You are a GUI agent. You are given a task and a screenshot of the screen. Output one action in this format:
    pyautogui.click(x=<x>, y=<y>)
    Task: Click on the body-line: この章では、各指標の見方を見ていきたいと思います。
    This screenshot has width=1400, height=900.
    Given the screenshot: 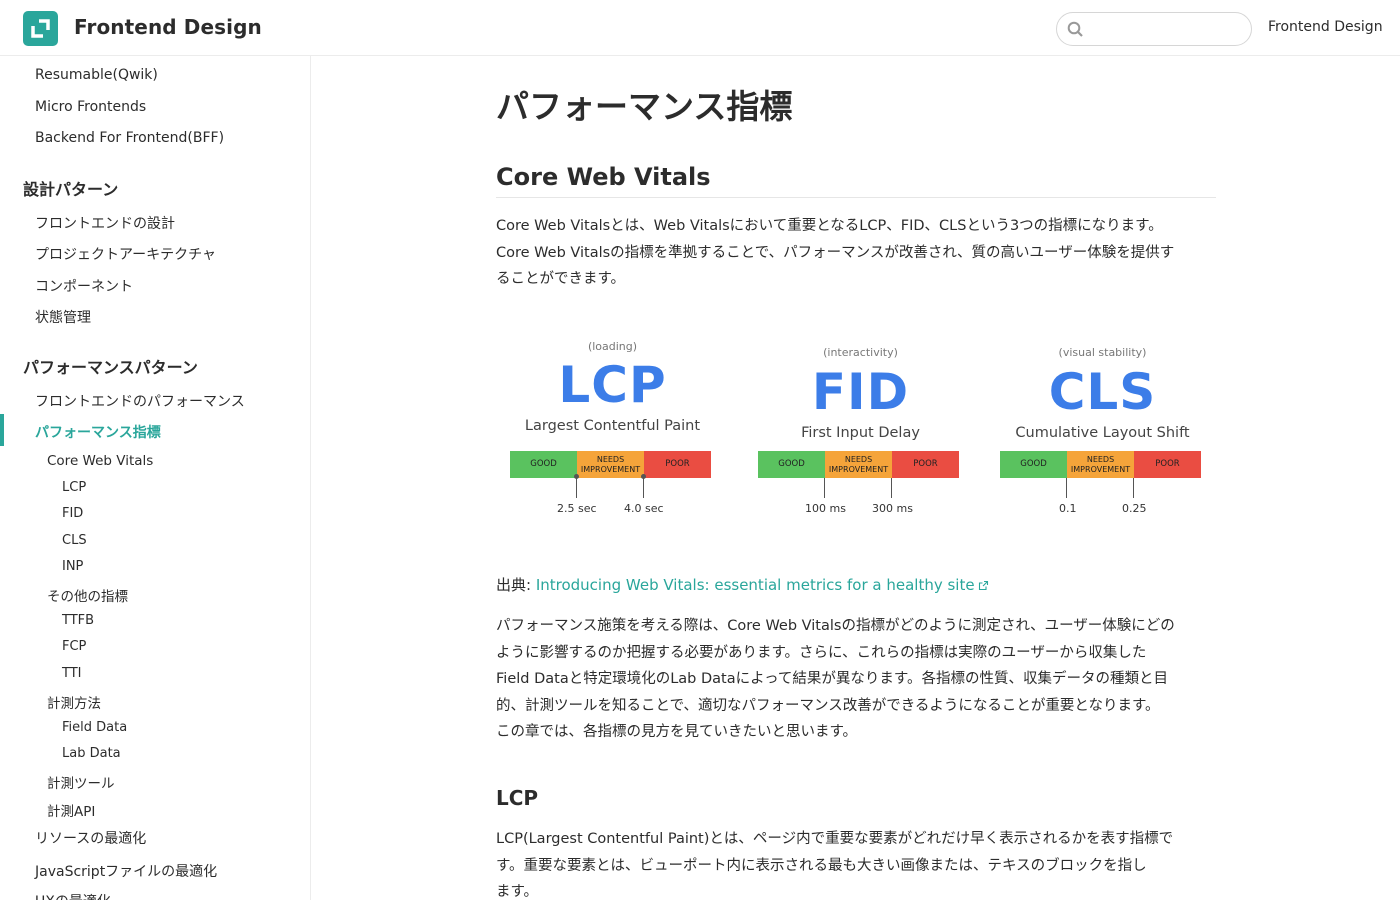 What is the action you would take?
    pyautogui.click(x=677, y=732)
    